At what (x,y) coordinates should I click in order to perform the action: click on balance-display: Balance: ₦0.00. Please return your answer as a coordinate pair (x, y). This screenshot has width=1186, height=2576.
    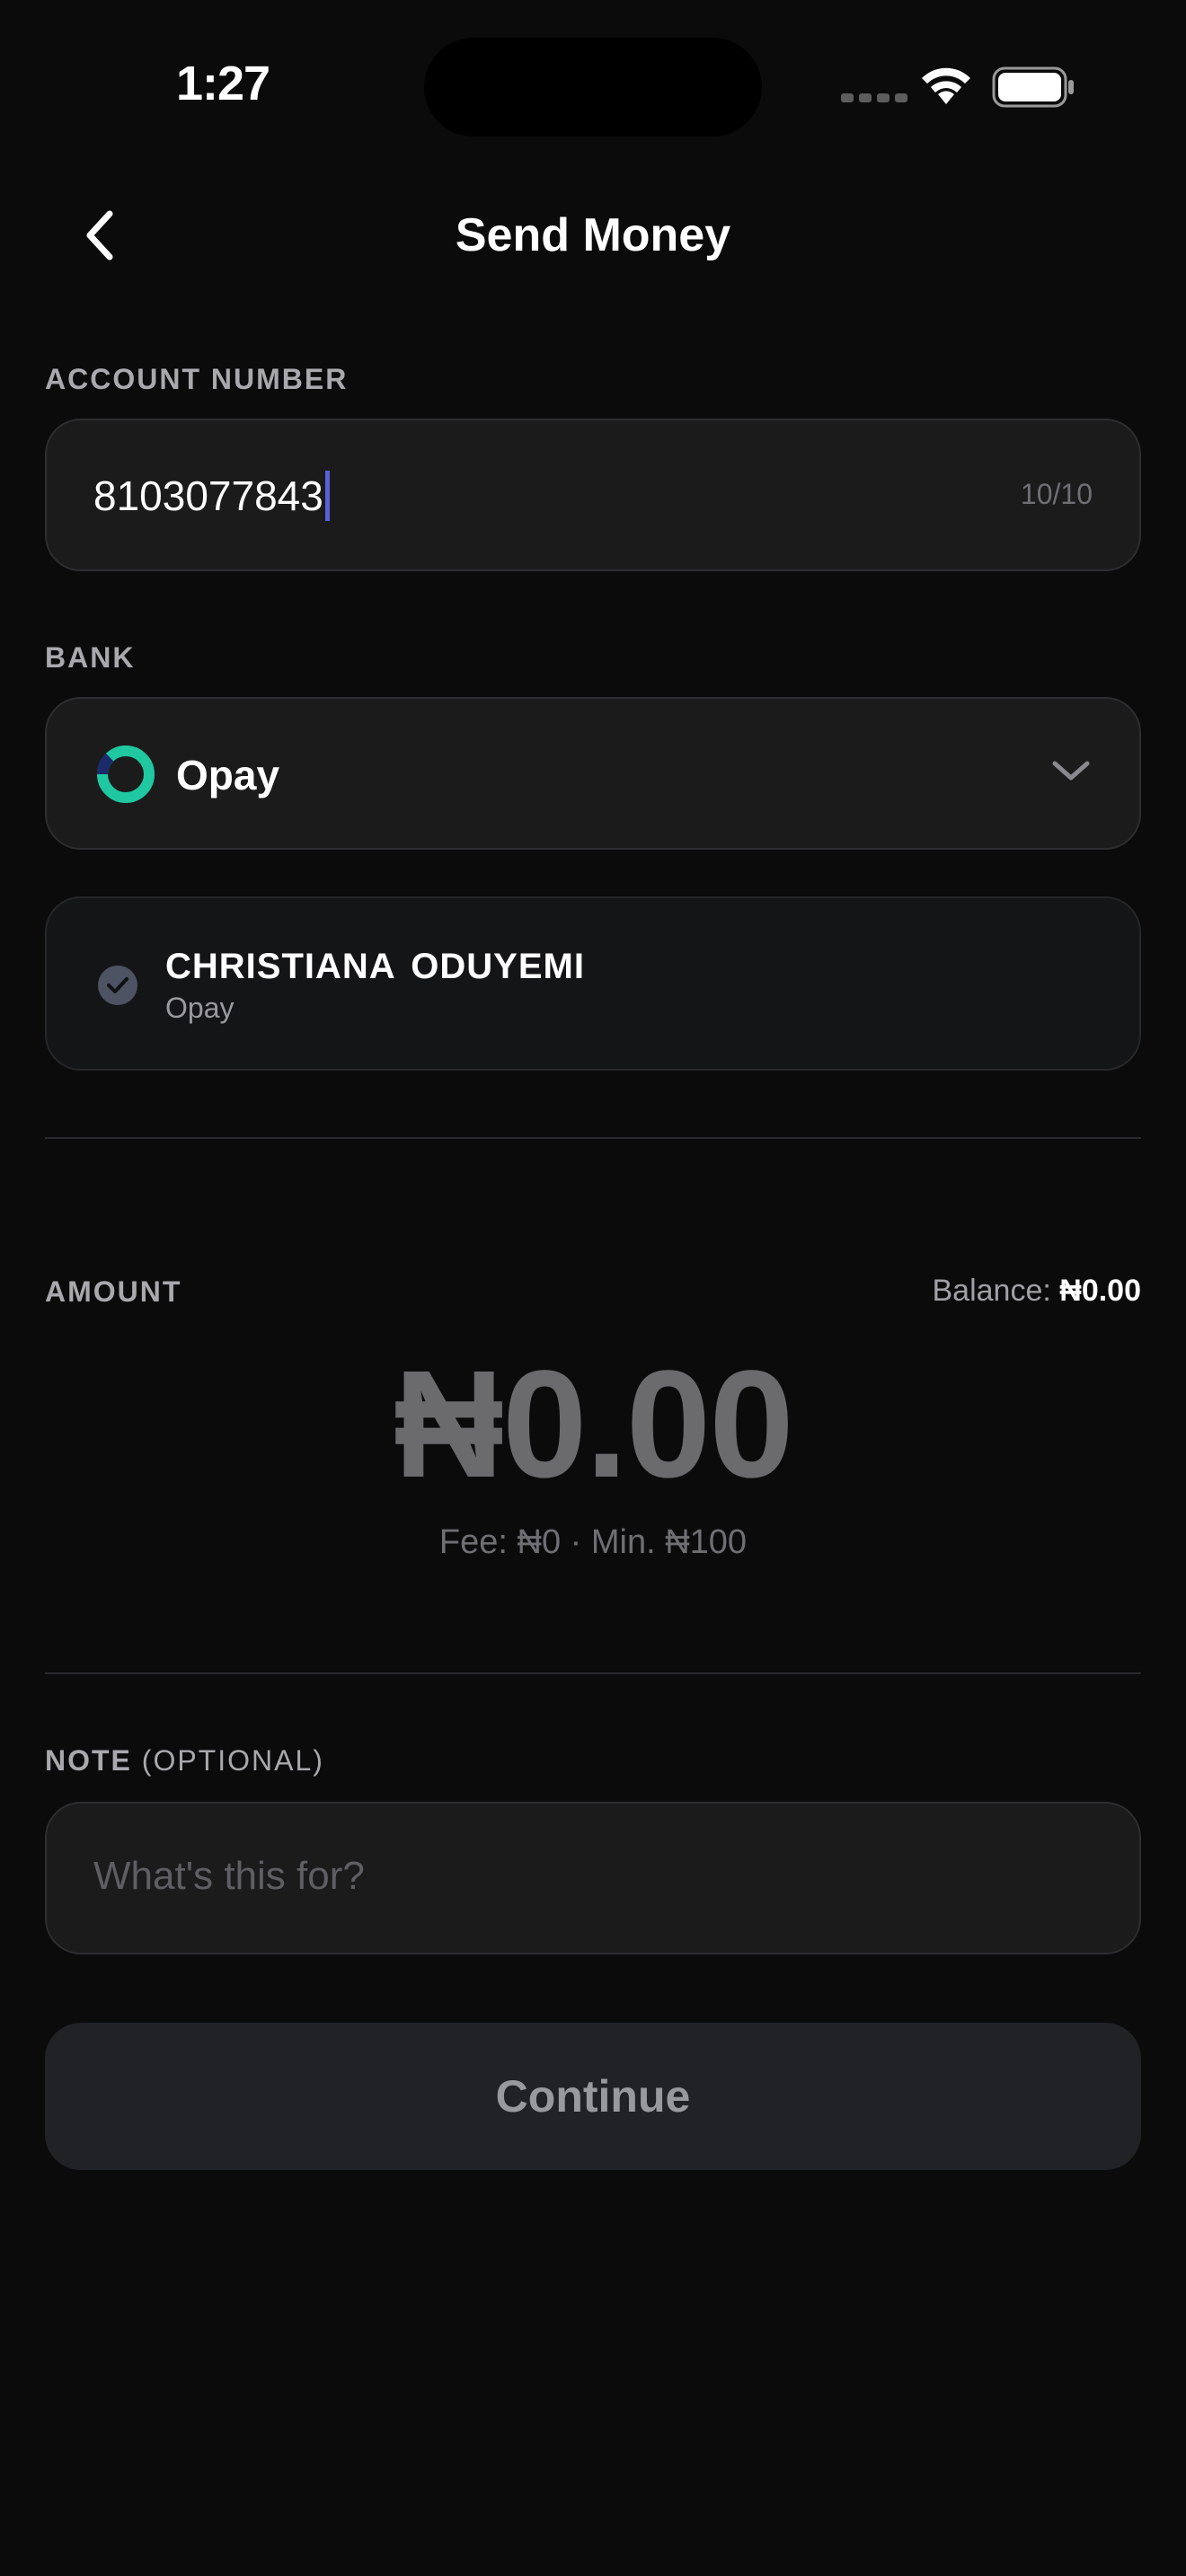
    Looking at the image, I should click on (1036, 1291).